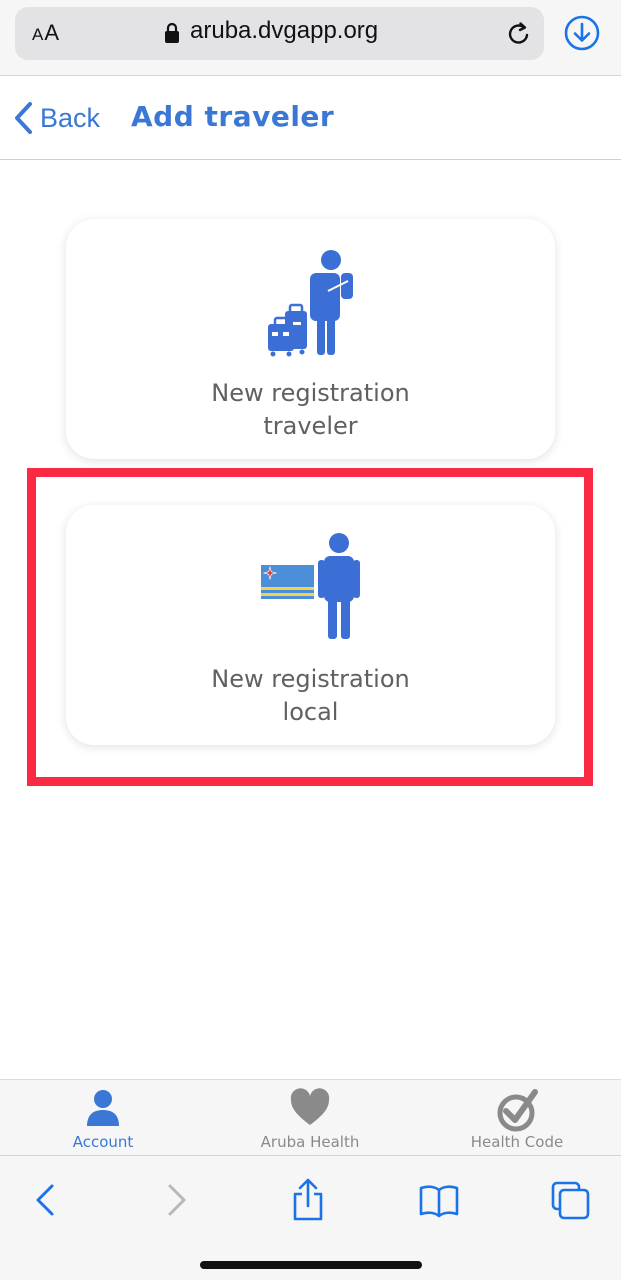  I want to click on app-header: Back Add traveler, so click(310, 118).